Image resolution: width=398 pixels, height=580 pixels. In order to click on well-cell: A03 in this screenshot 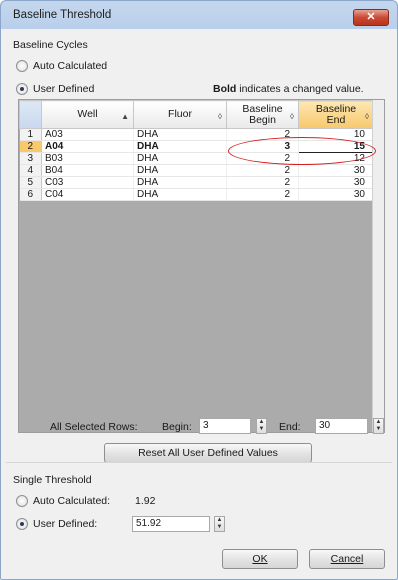, I will do `click(87, 134)`.